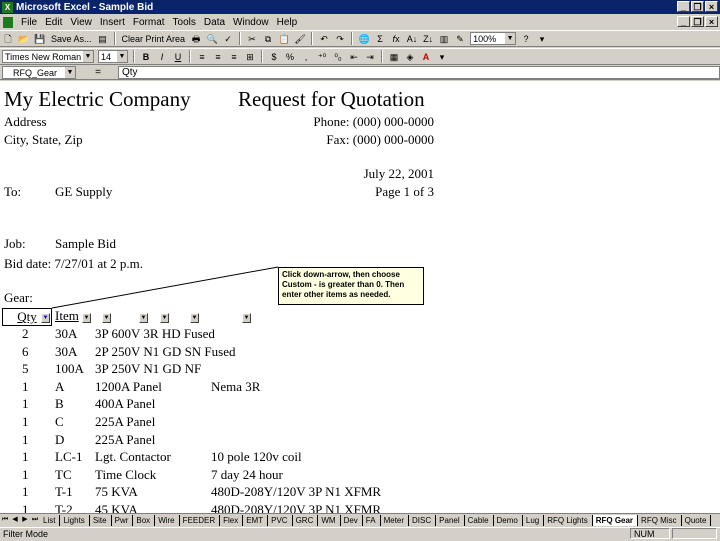 This screenshot has width=720, height=541. Describe the element at coordinates (123, 520) in the screenshot. I see `sheet-tab: Pwr` at that location.